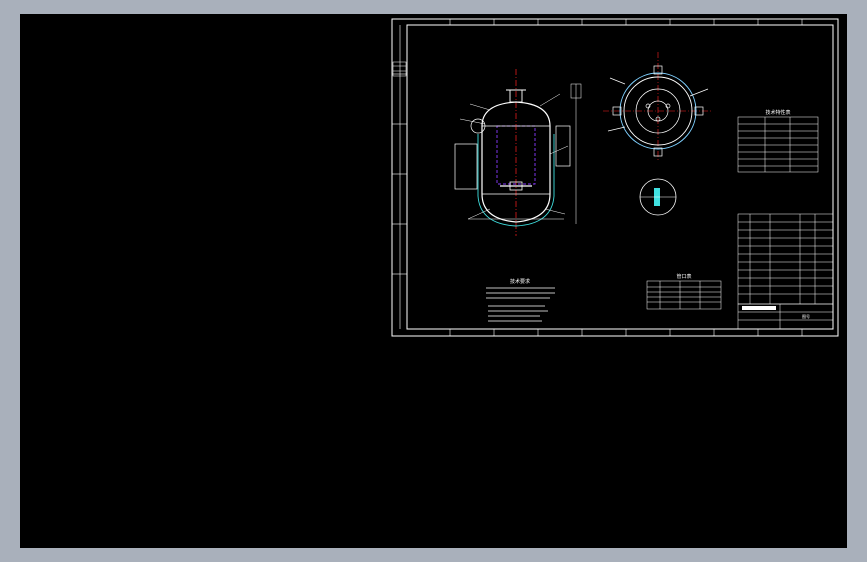  I want to click on spec-table, so click(778, 144).